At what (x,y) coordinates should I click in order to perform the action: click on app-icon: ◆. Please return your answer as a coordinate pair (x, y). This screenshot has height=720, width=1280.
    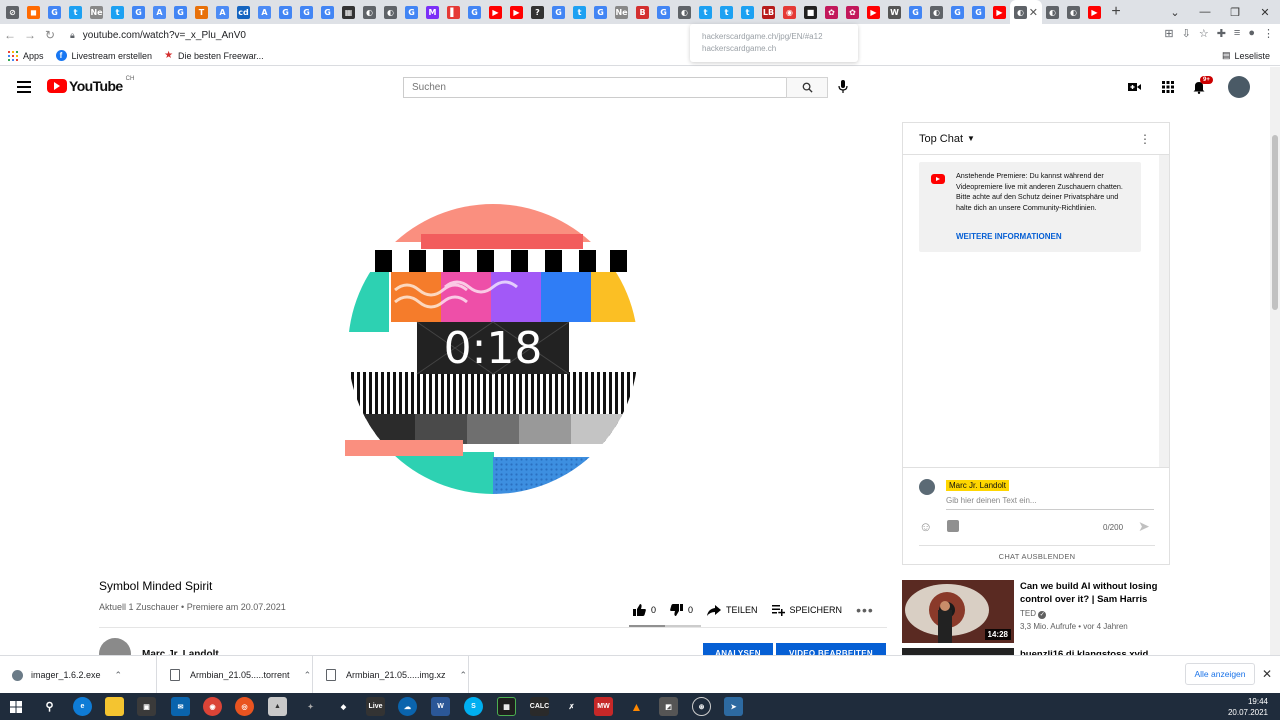
    Looking at the image, I should click on (343, 706).